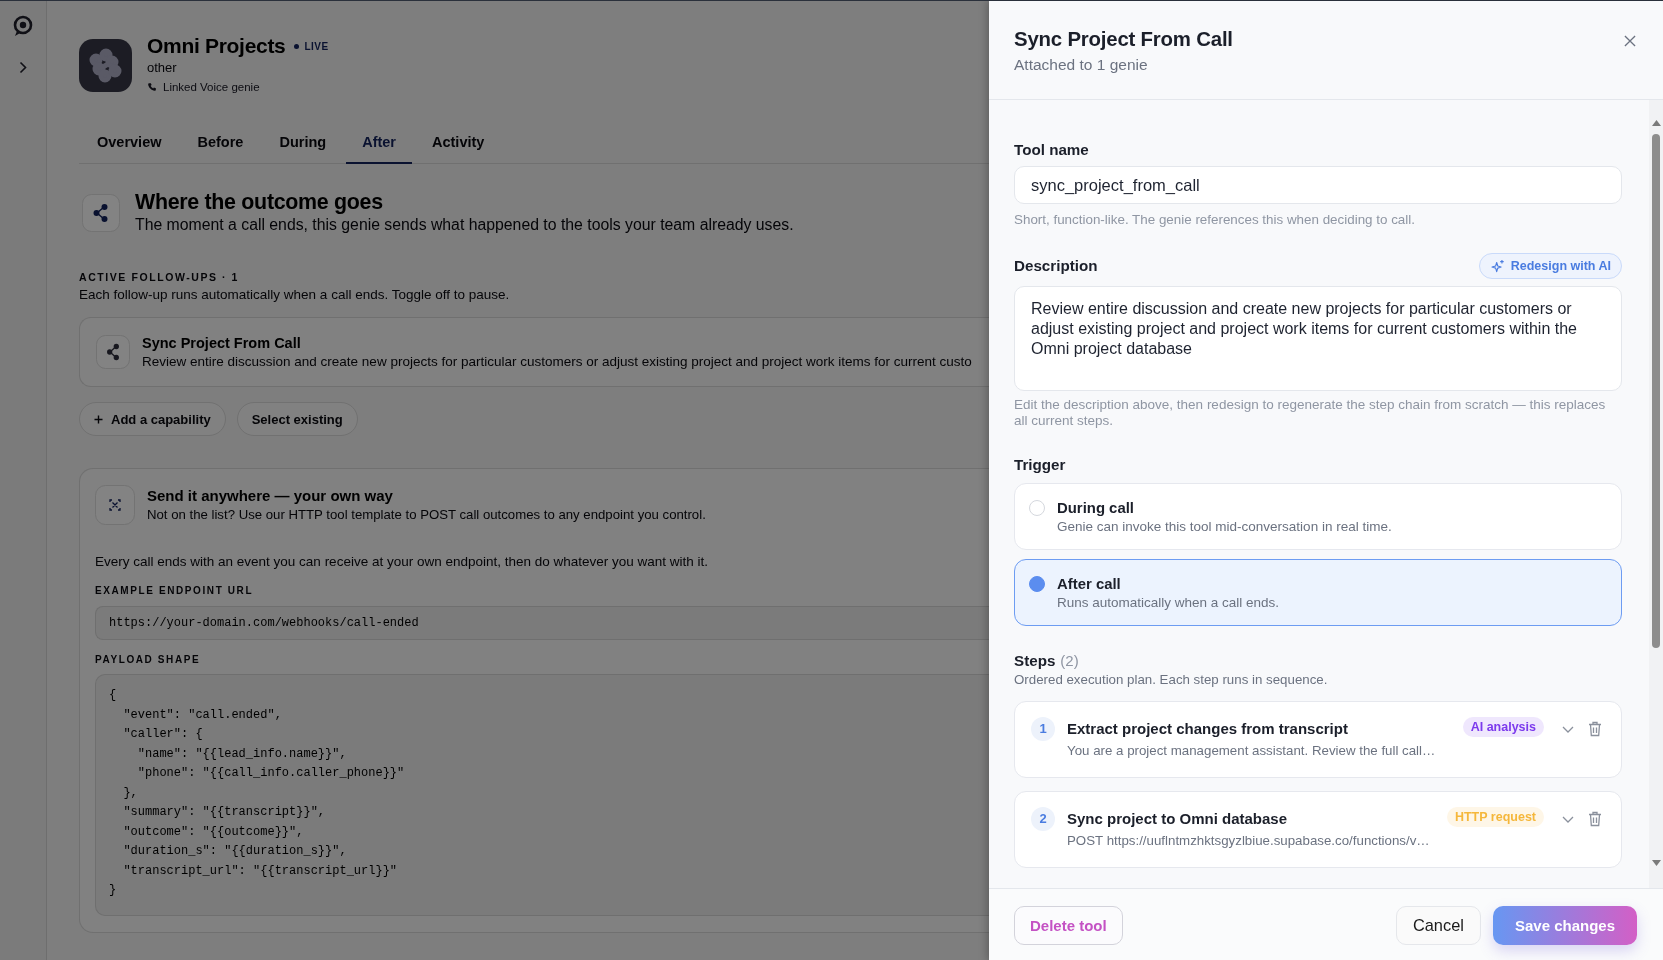 This screenshot has width=1663, height=960. I want to click on card-intro: Every call ends with an event you can receive at your own endpoint, then do whatever you want with it., so click(402, 562).